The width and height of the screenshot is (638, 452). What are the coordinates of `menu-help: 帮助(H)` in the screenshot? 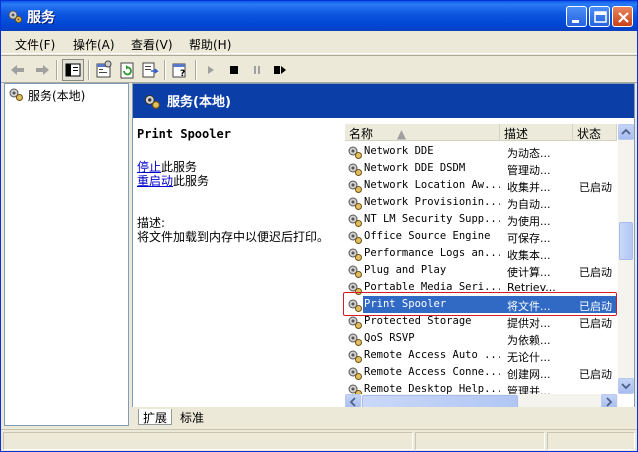 It's located at (210, 44).